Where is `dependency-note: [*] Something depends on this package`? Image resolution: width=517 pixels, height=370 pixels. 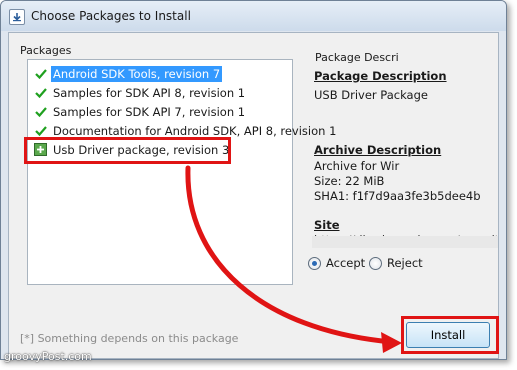
dependency-note: [*] Something depends on this package is located at coordinates (129, 338).